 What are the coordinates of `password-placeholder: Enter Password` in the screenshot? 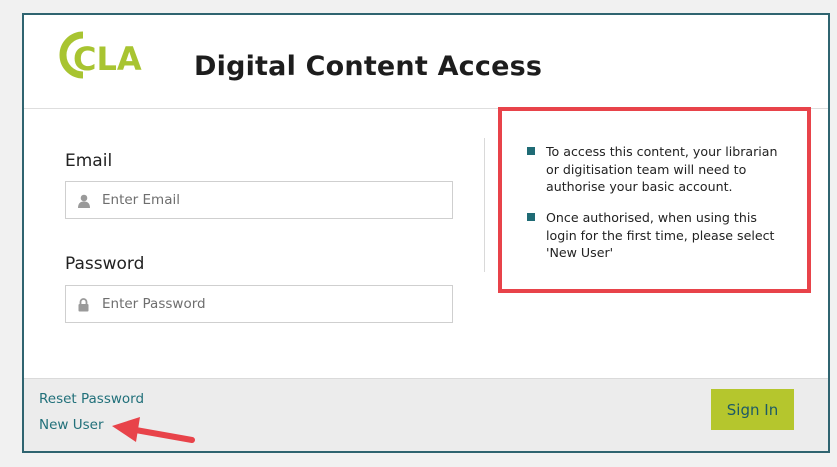 It's located at (154, 304).